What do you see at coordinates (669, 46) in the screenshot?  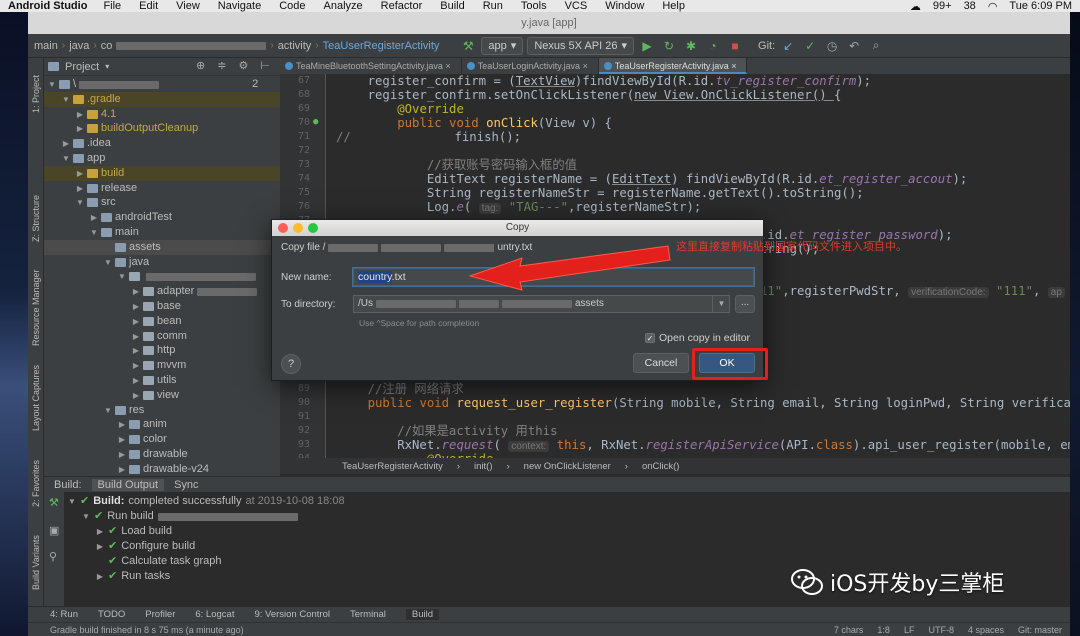 I see `apply-changes-icon: ↻` at bounding box center [669, 46].